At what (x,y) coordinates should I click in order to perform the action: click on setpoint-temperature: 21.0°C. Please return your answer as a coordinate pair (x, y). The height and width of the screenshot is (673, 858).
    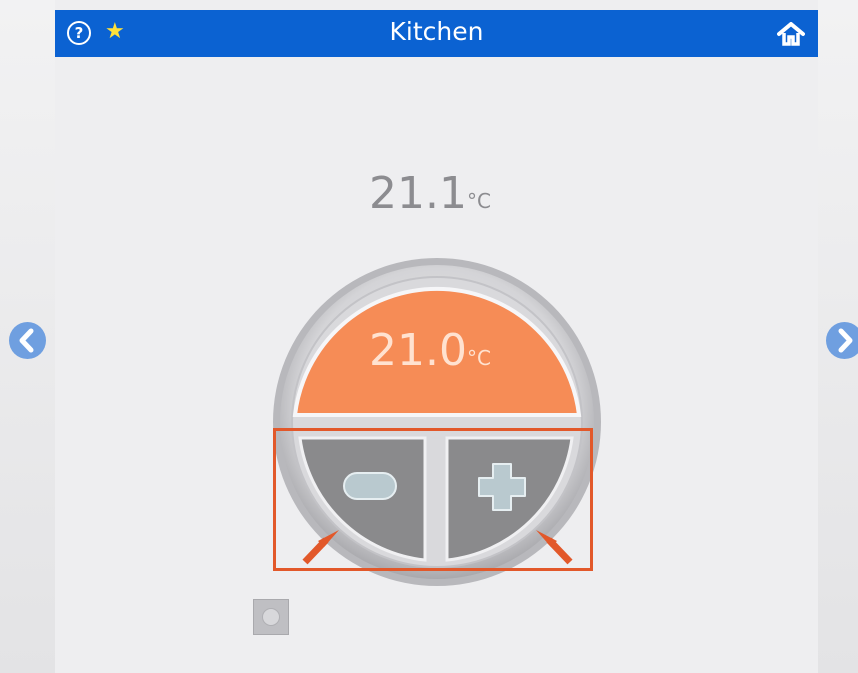
    Looking at the image, I should click on (430, 350).